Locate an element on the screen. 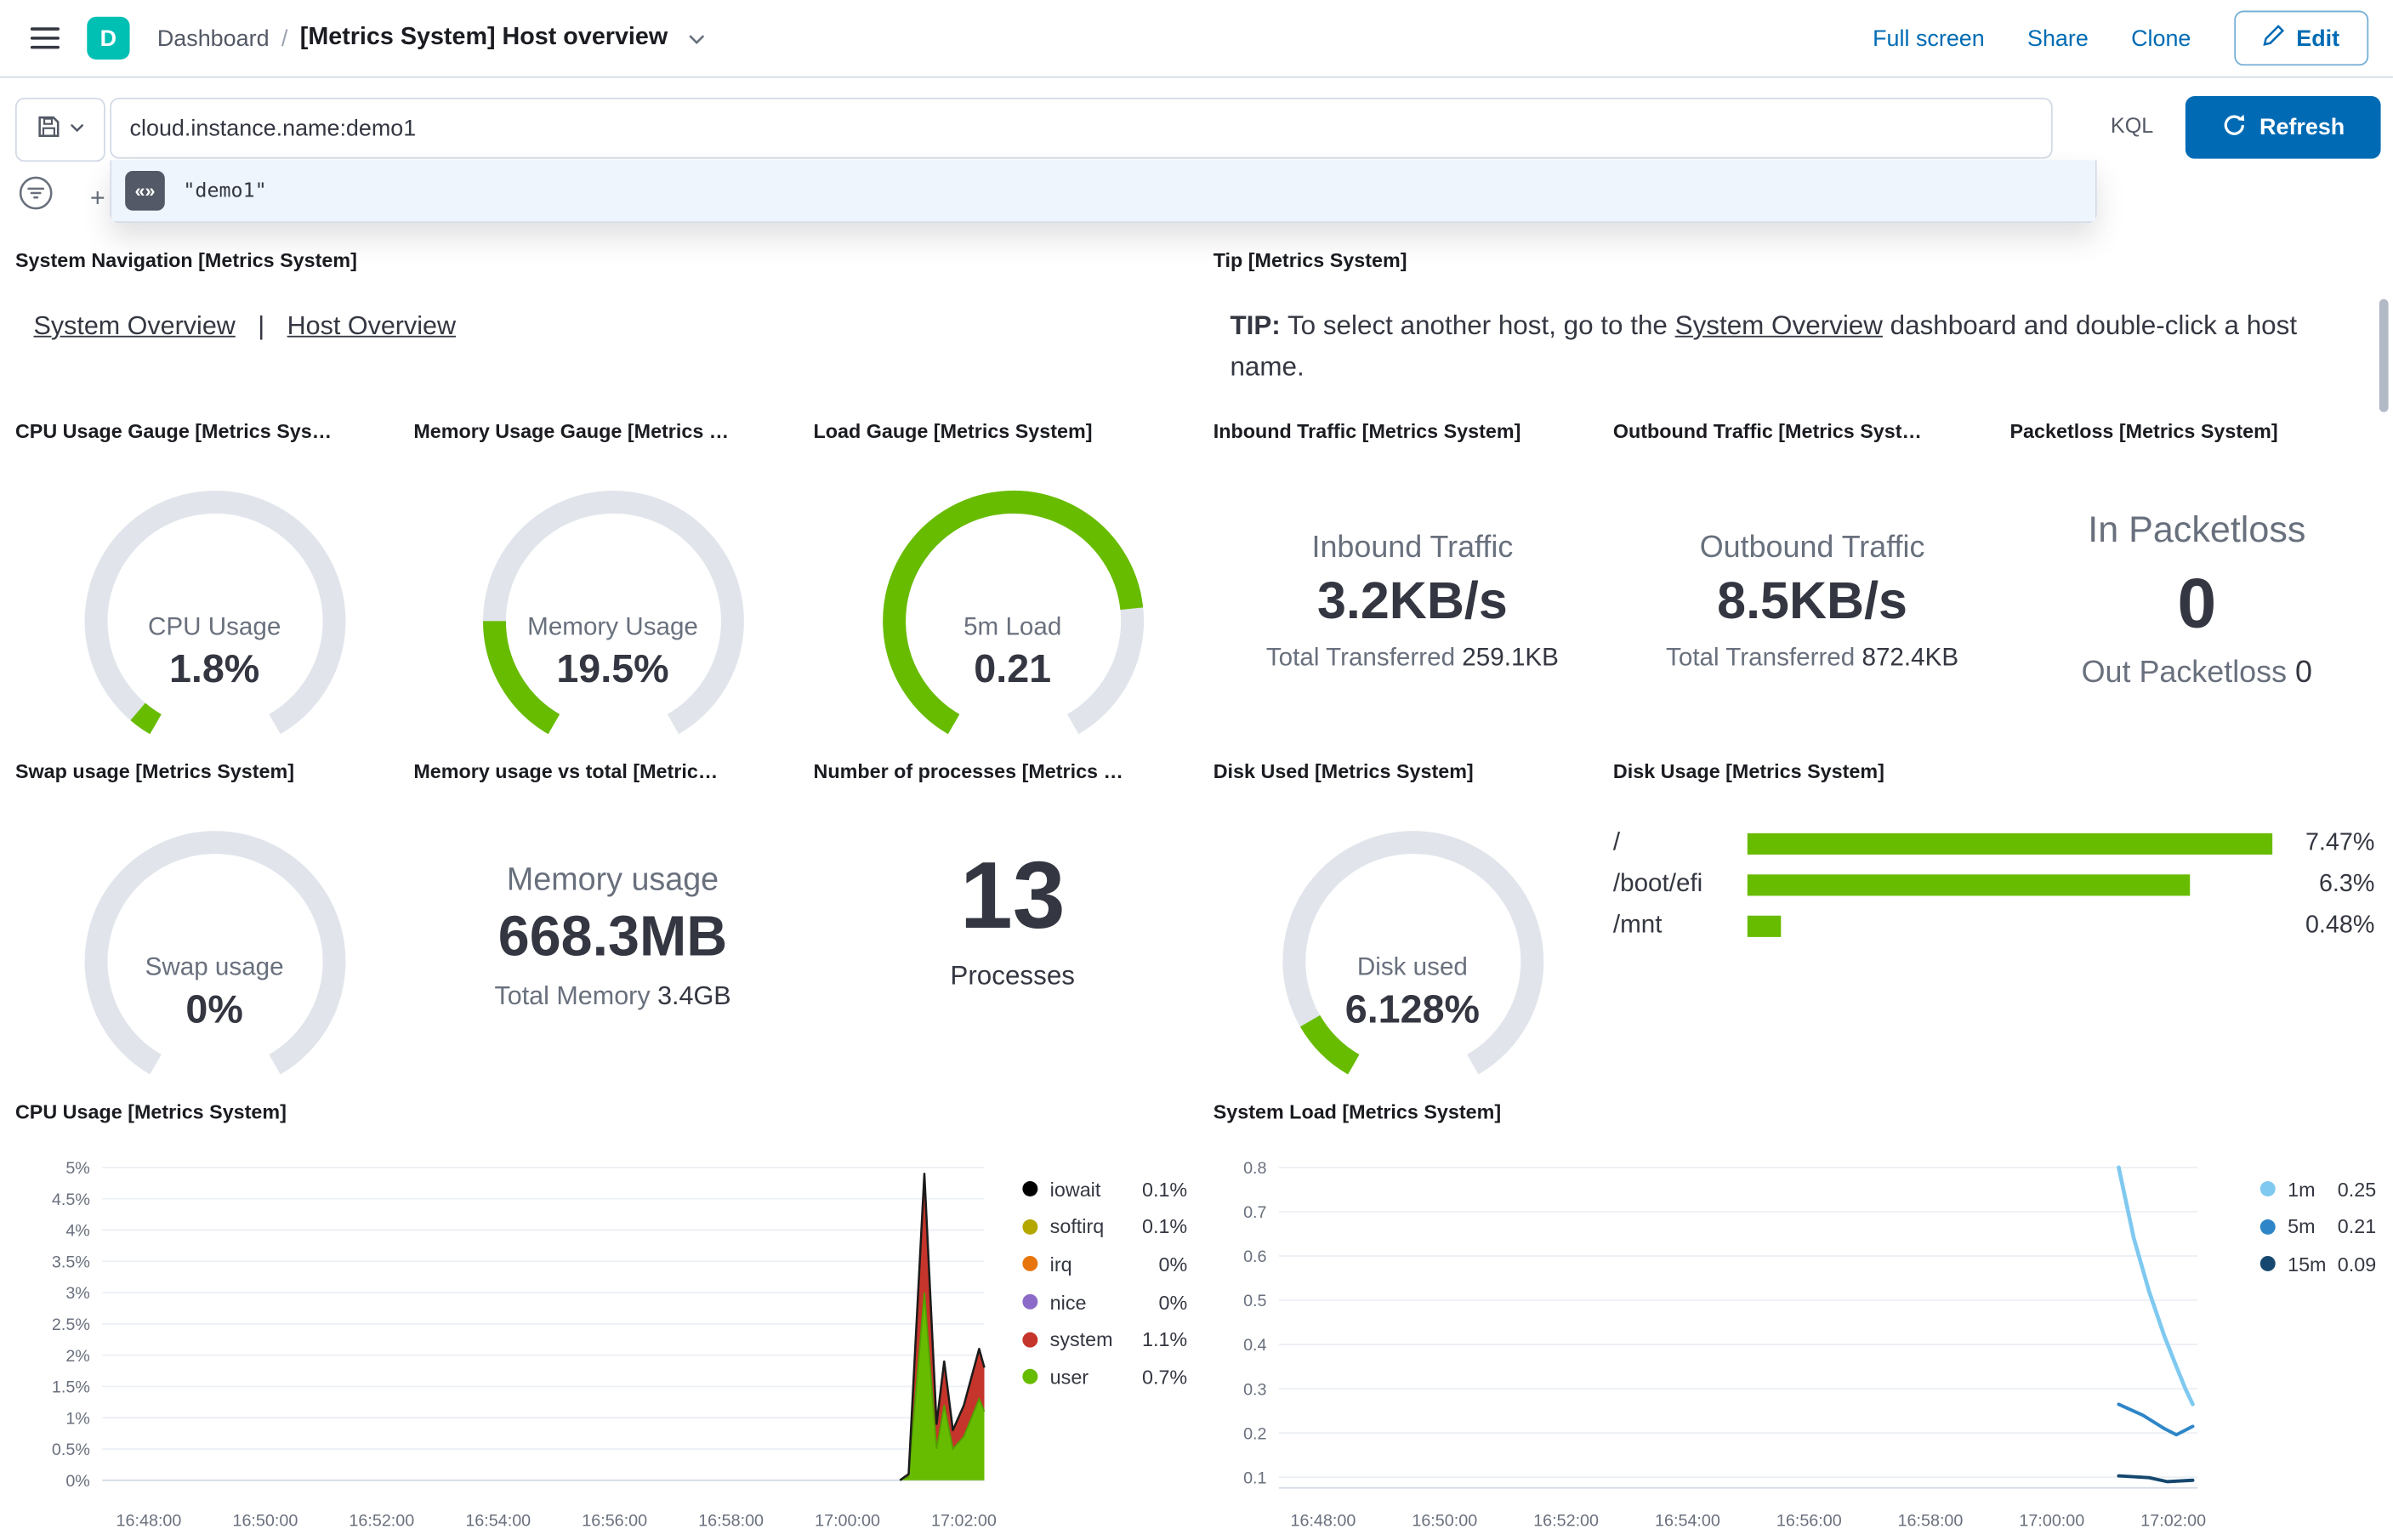  panel-title: Inbound Traffic [Metrics System] is located at coordinates (1367, 431).